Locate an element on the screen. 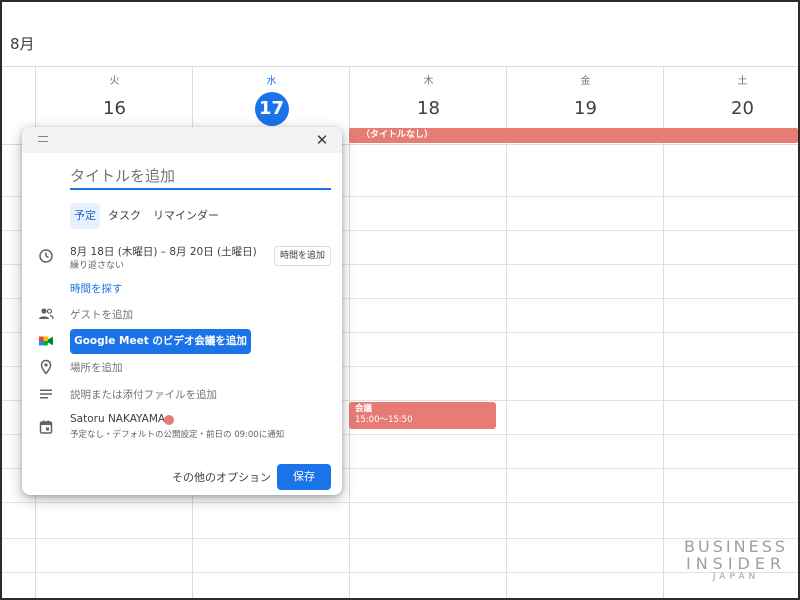  calendar-color-dot is located at coordinates (169, 420).